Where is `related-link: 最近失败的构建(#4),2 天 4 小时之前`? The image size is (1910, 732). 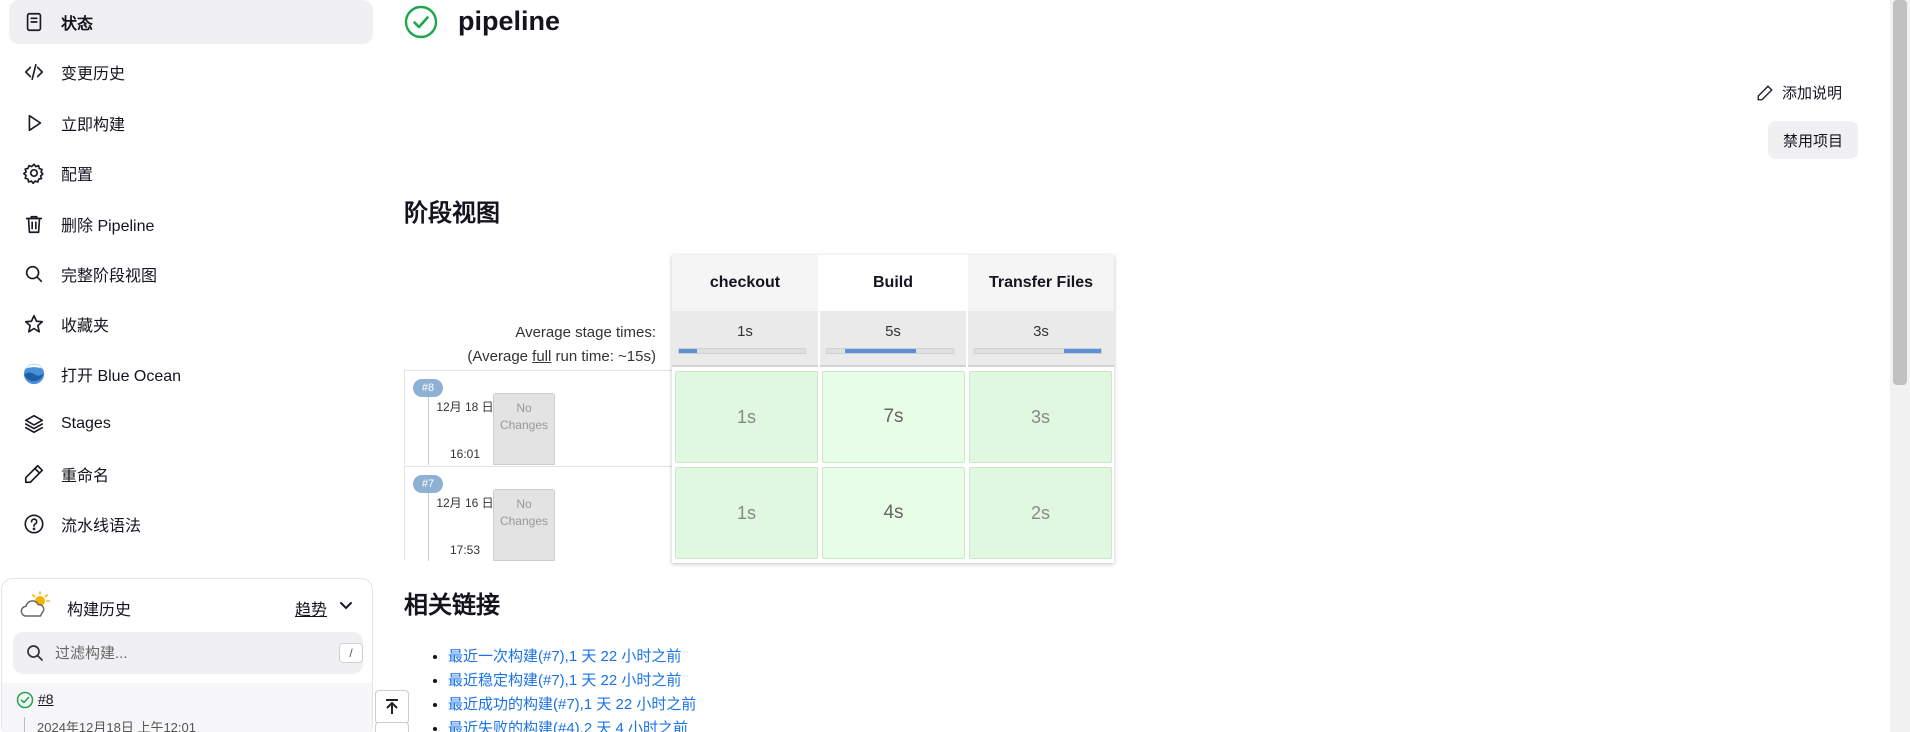 related-link: 最近失败的构建(#4),2 天 4 小时之前 is located at coordinates (568, 726).